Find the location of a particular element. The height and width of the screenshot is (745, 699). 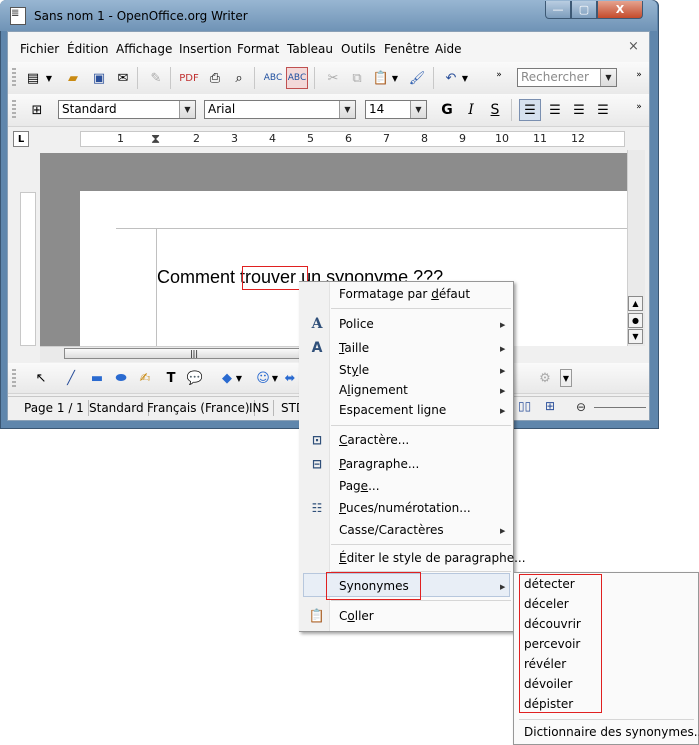

extrusion-icon: ⚙ is located at coordinates (545, 378).